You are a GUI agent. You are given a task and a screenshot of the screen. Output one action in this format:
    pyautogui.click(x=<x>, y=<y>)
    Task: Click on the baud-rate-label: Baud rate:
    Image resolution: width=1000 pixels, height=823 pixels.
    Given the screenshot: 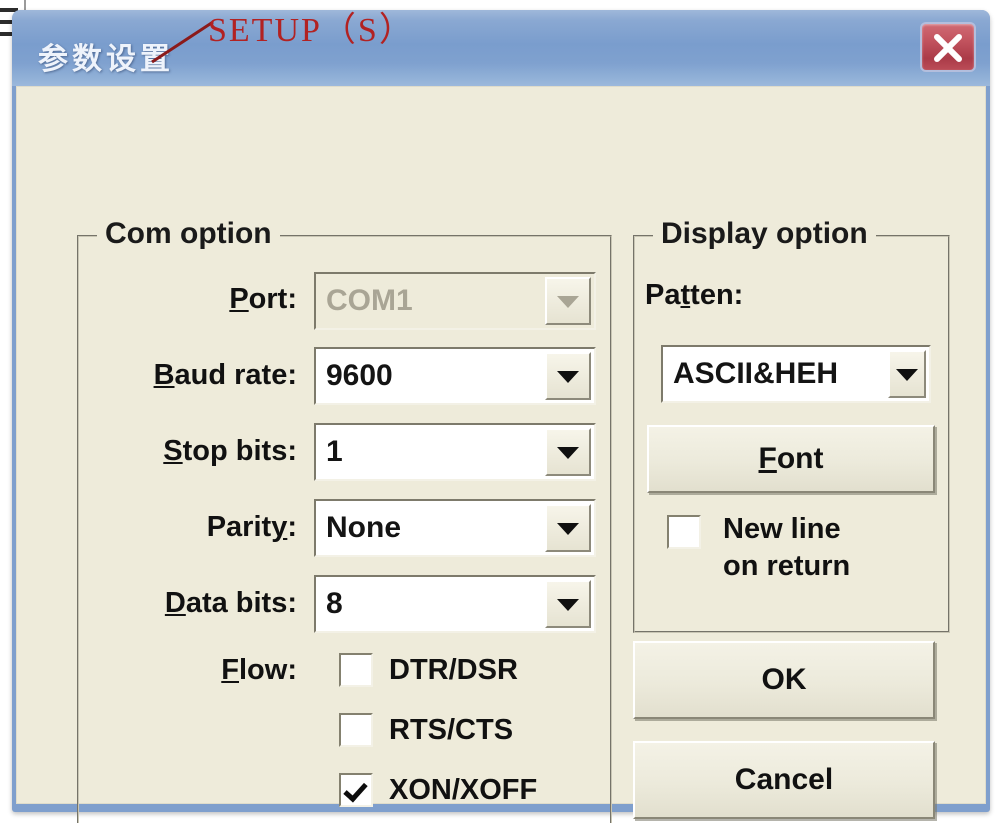 What is the action you would take?
    pyautogui.click(x=225, y=375)
    